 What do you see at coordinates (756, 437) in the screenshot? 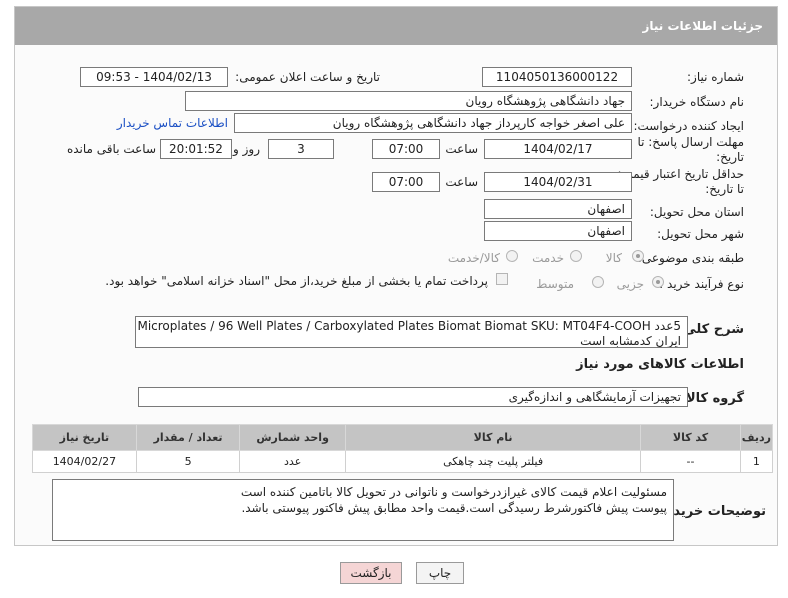
I see `col-row: ردیف` at bounding box center [756, 437].